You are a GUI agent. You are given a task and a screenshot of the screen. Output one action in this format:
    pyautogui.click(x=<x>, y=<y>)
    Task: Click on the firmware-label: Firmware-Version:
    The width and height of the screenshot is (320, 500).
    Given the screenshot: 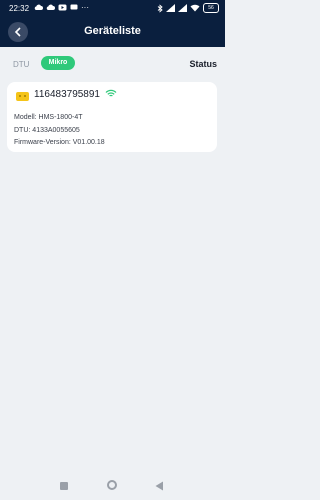 What is the action you would take?
    pyautogui.click(x=42, y=142)
    